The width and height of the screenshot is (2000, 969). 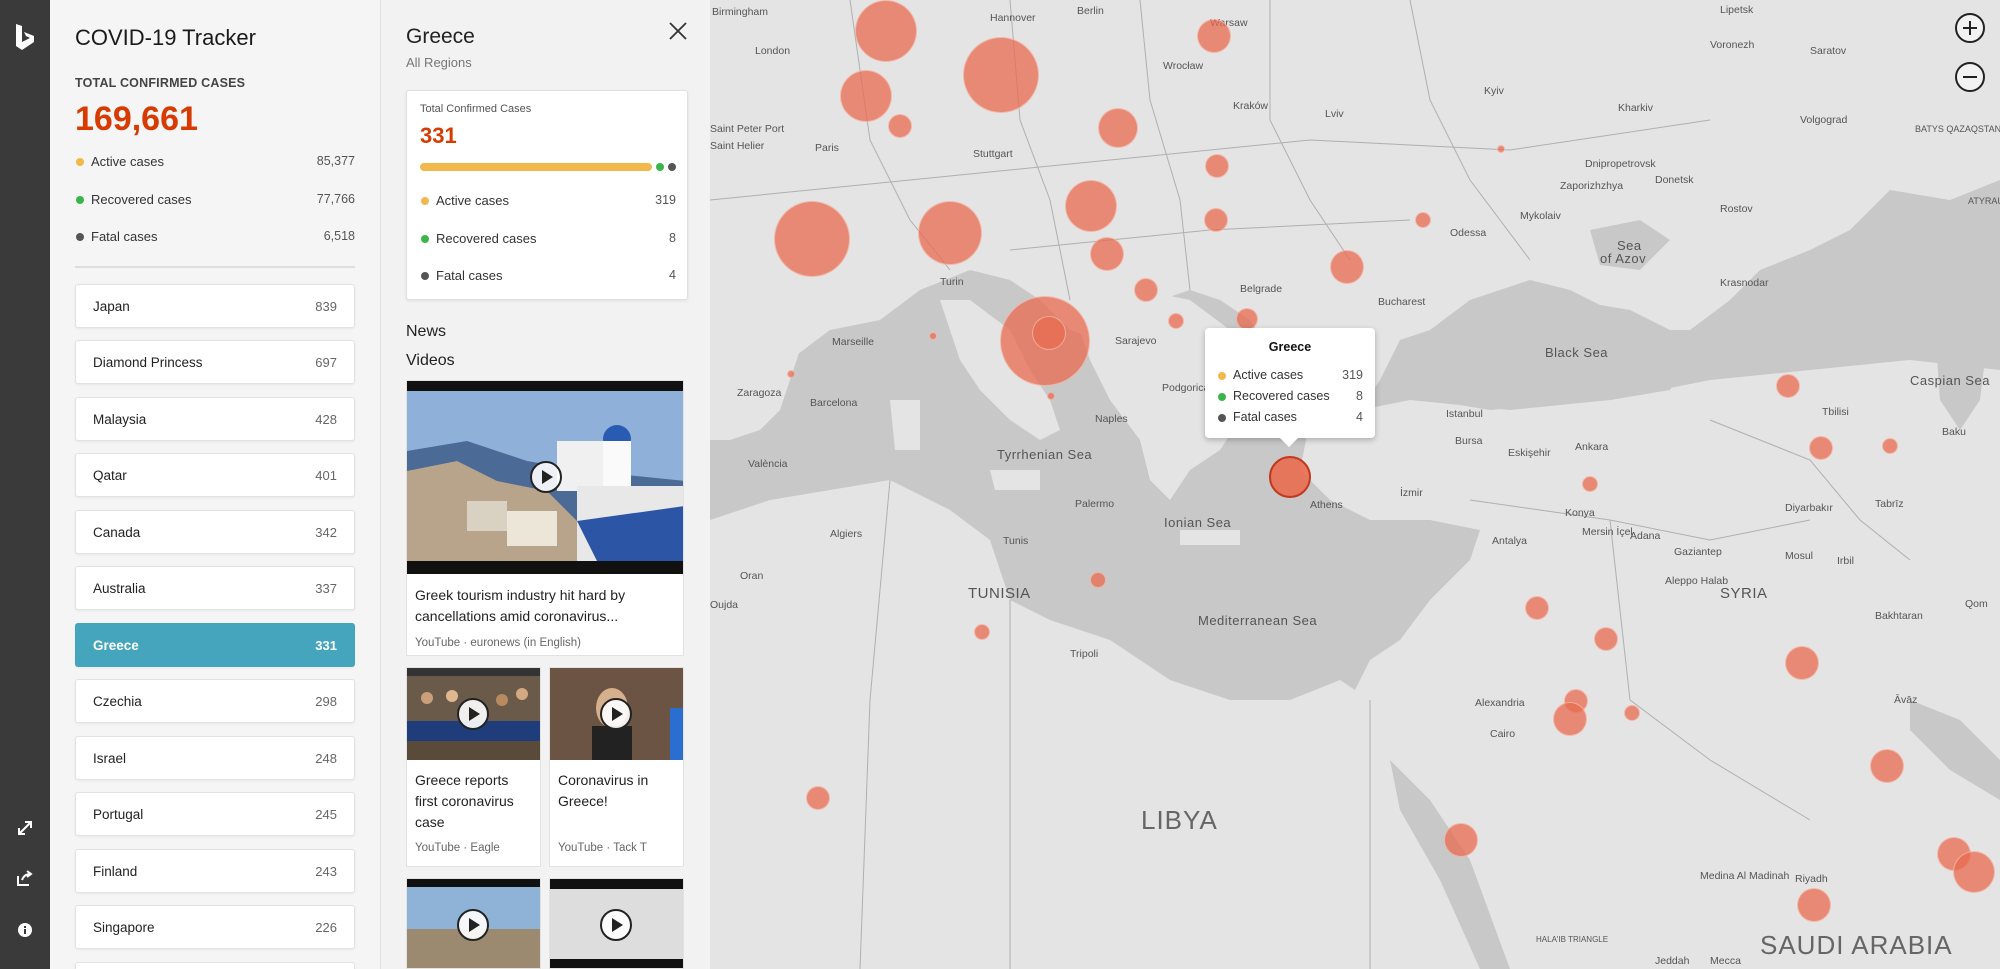 What do you see at coordinates (215, 871) in the screenshot?
I see `country-item-finland: Finland 243` at bounding box center [215, 871].